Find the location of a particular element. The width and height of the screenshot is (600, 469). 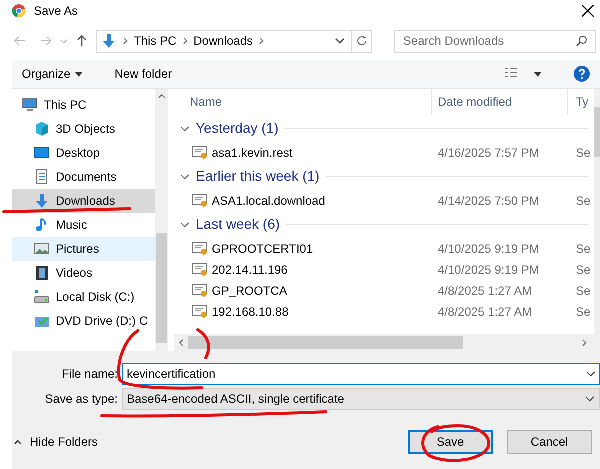

scroll-left-icon is located at coordinates (181, 342).